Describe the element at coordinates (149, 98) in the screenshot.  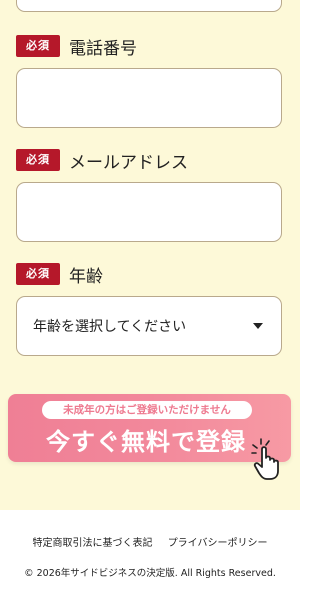
I see `phone-input` at that location.